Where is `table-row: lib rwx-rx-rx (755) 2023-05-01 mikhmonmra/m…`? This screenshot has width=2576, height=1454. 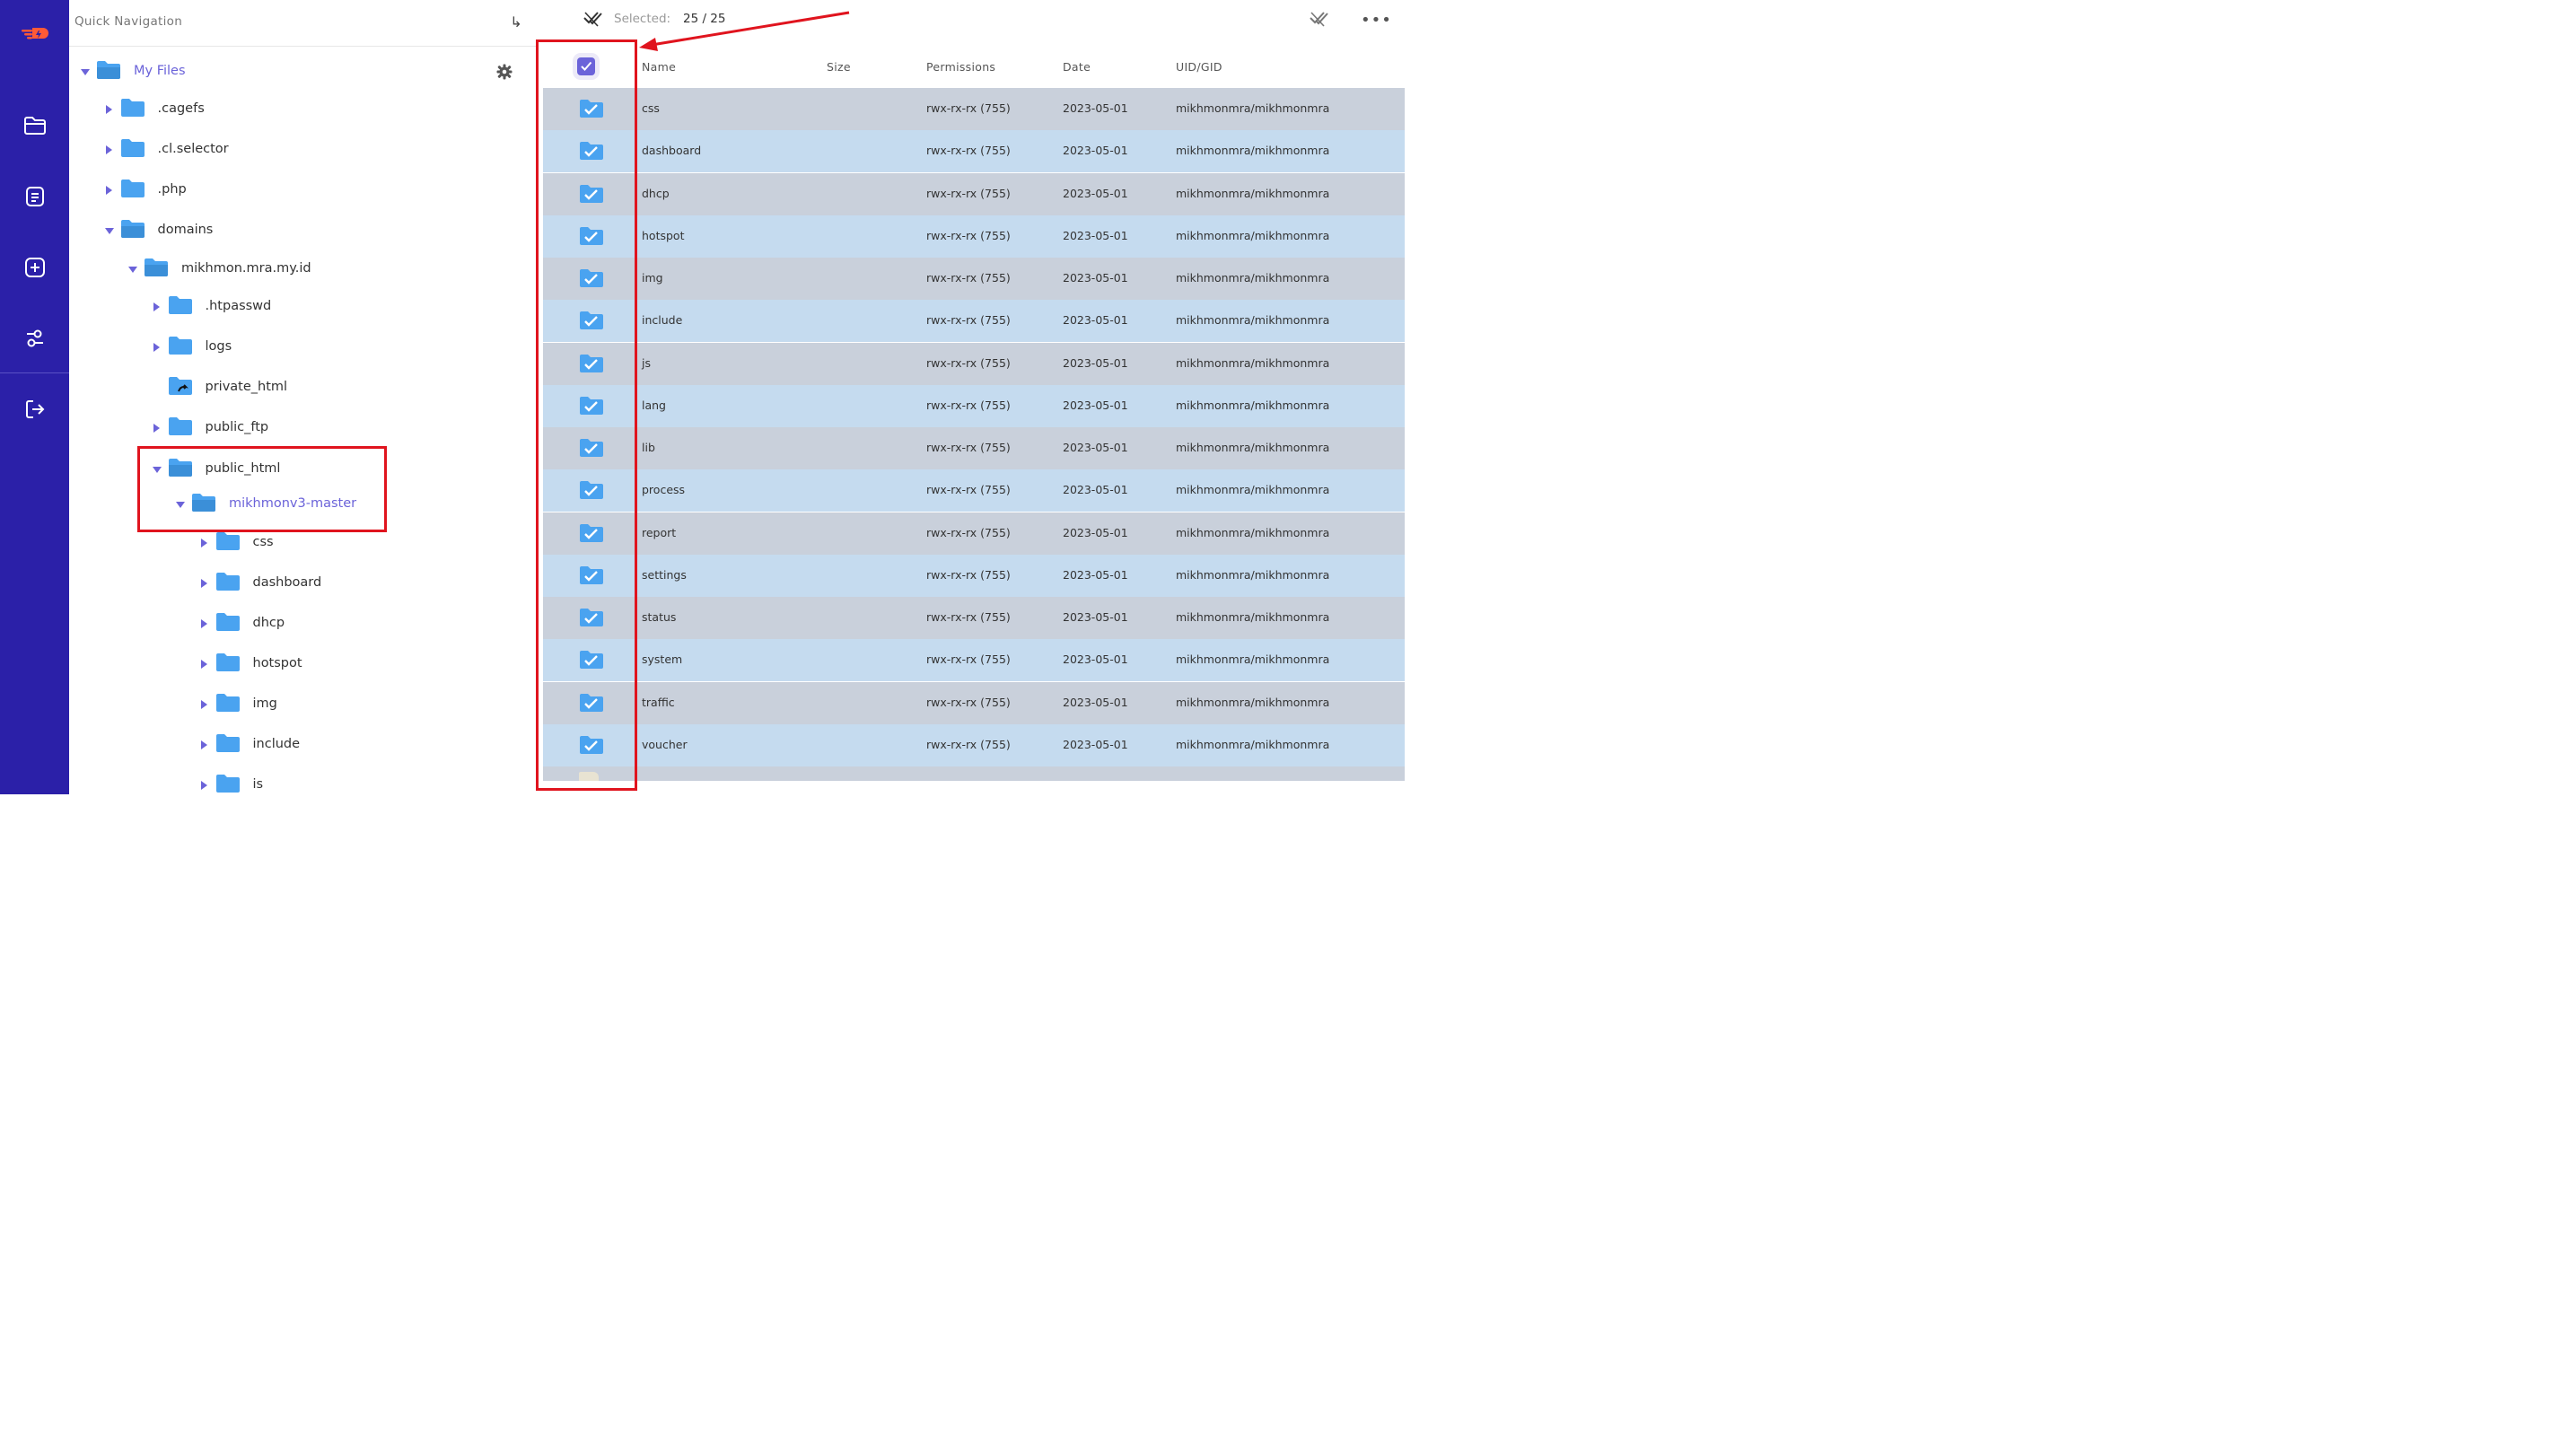
table-row: lib rwx-rx-rx (755) 2023-05-01 mikhmonmra/m… is located at coordinates (974, 448).